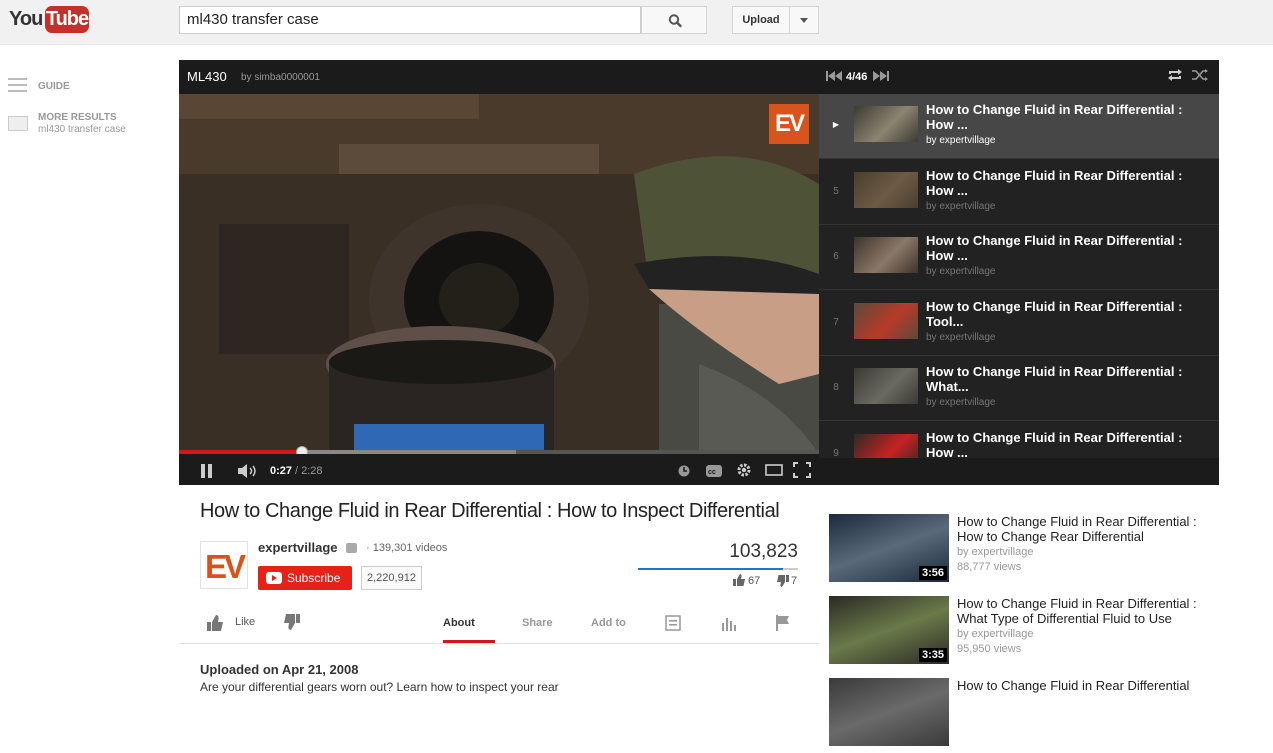 Image resolution: width=1273 pixels, height=753 pixels. I want to click on related-video-thumbnail: 3:56, so click(889, 548).